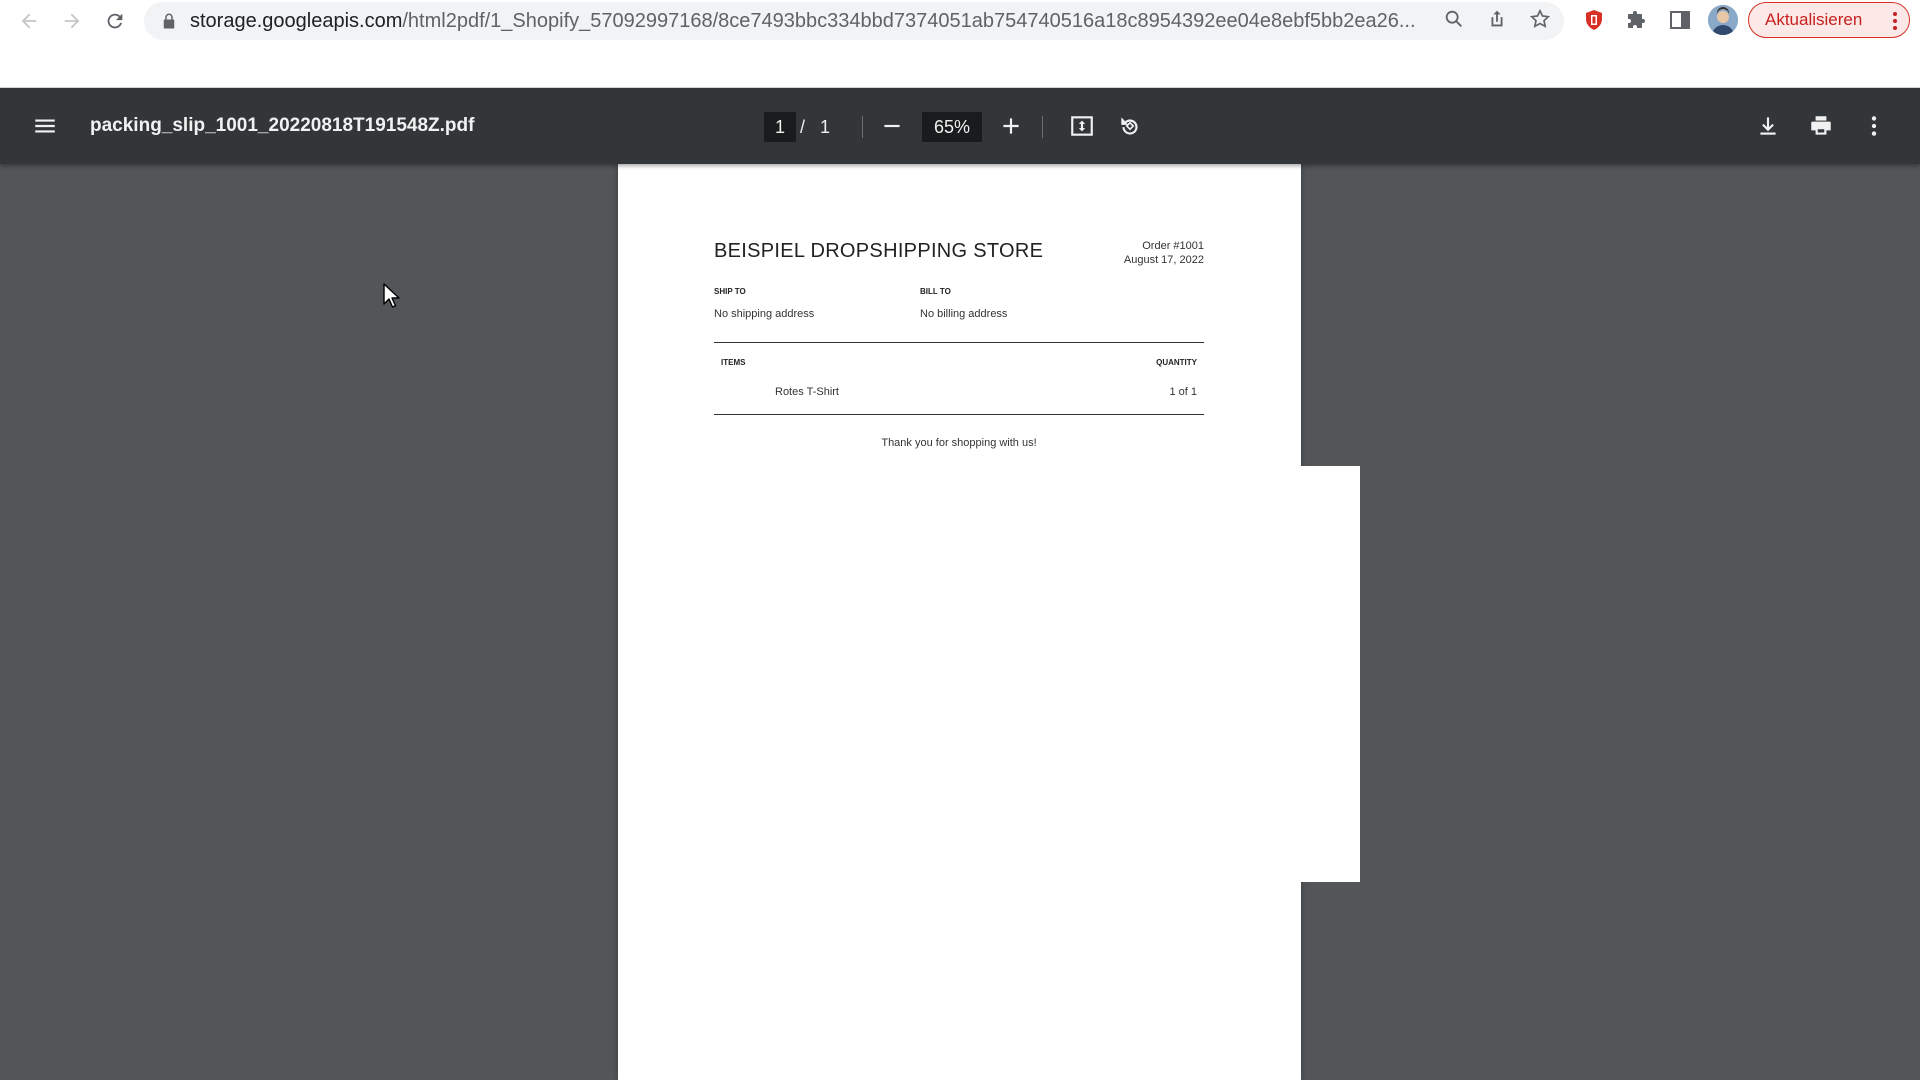 The image size is (1920, 1080). Describe the element at coordinates (169, 21) in the screenshot. I see `lock-icon` at that location.